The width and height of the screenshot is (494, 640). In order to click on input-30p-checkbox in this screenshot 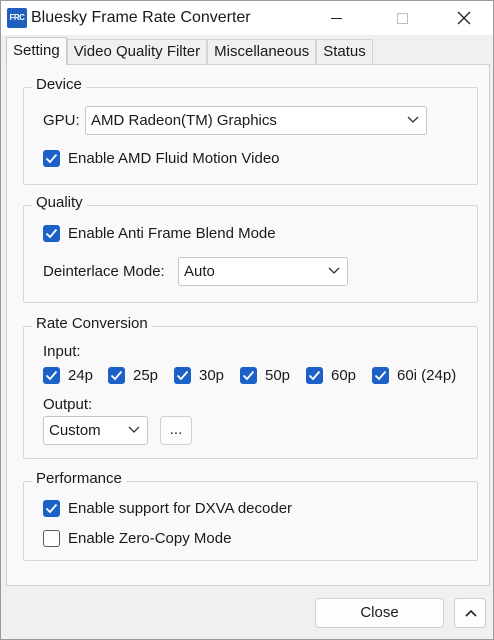, I will do `click(182, 375)`.